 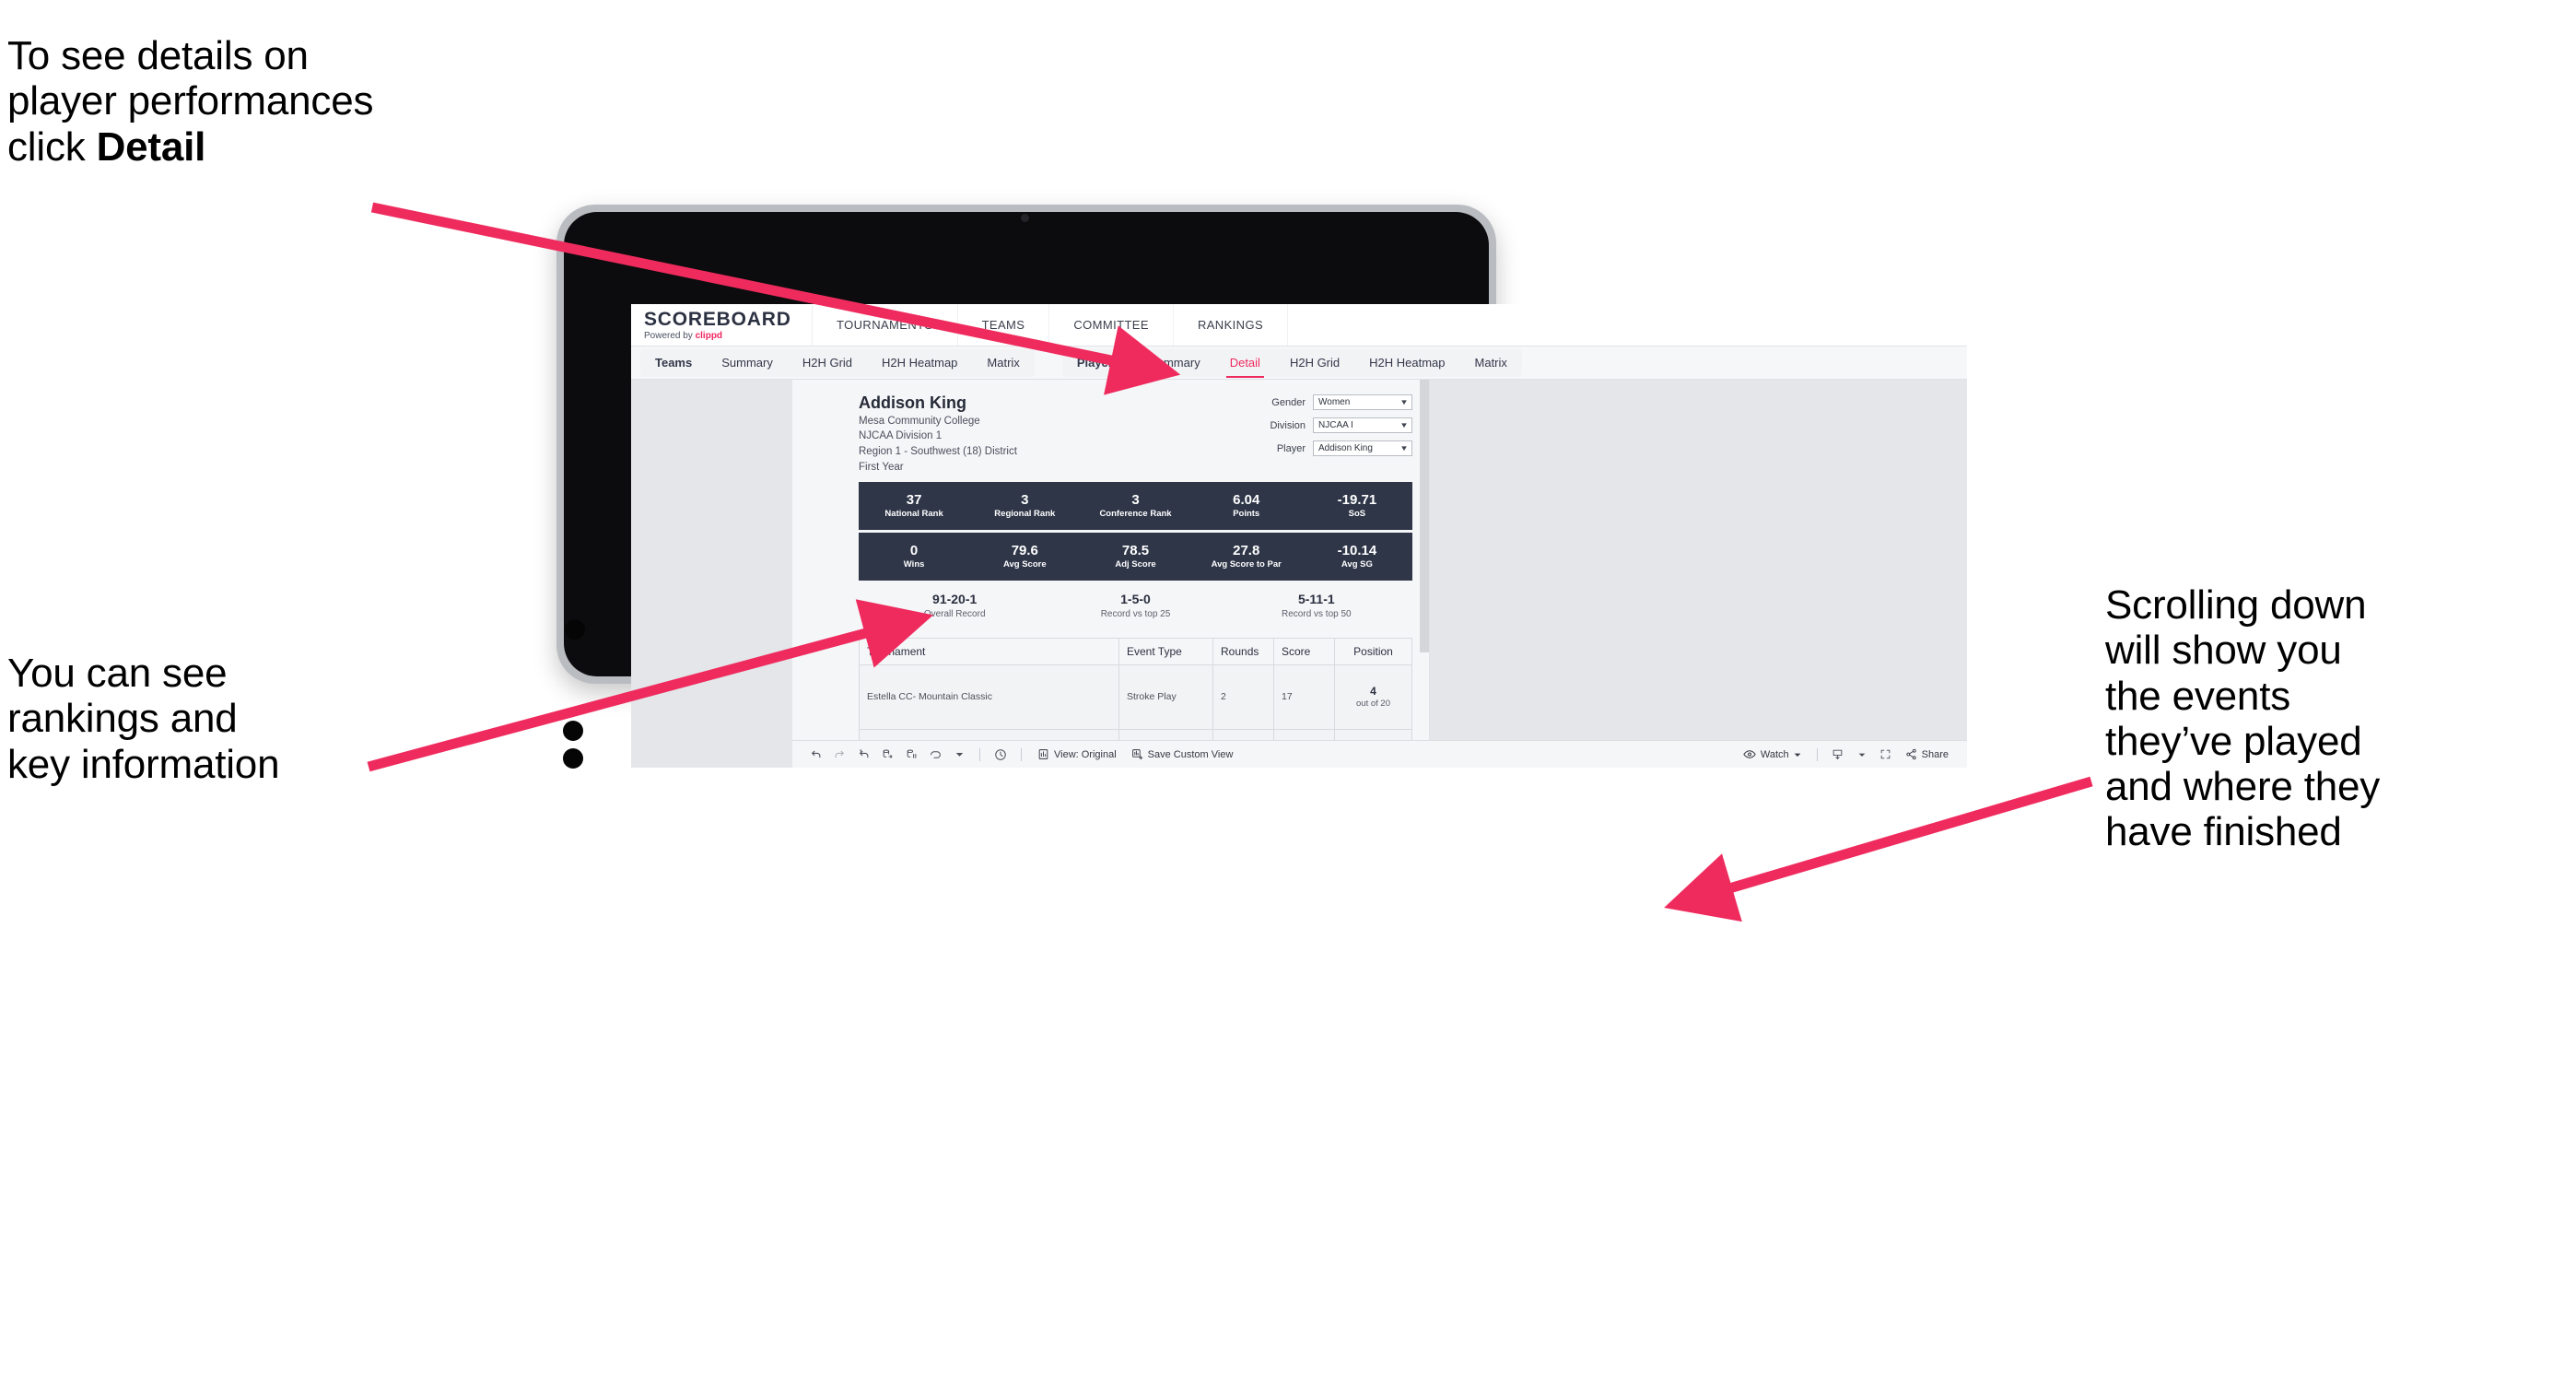 What do you see at coordinates (2236, 605) in the screenshot?
I see `callout-line: Scrolling down` at bounding box center [2236, 605].